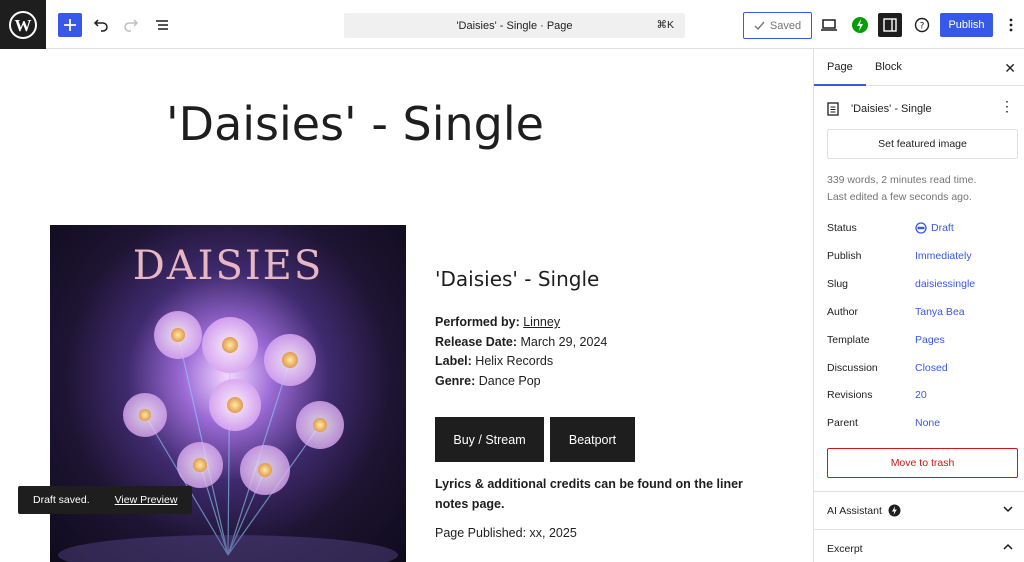  I want to click on wordpress-logo-icon: W, so click(23, 24).